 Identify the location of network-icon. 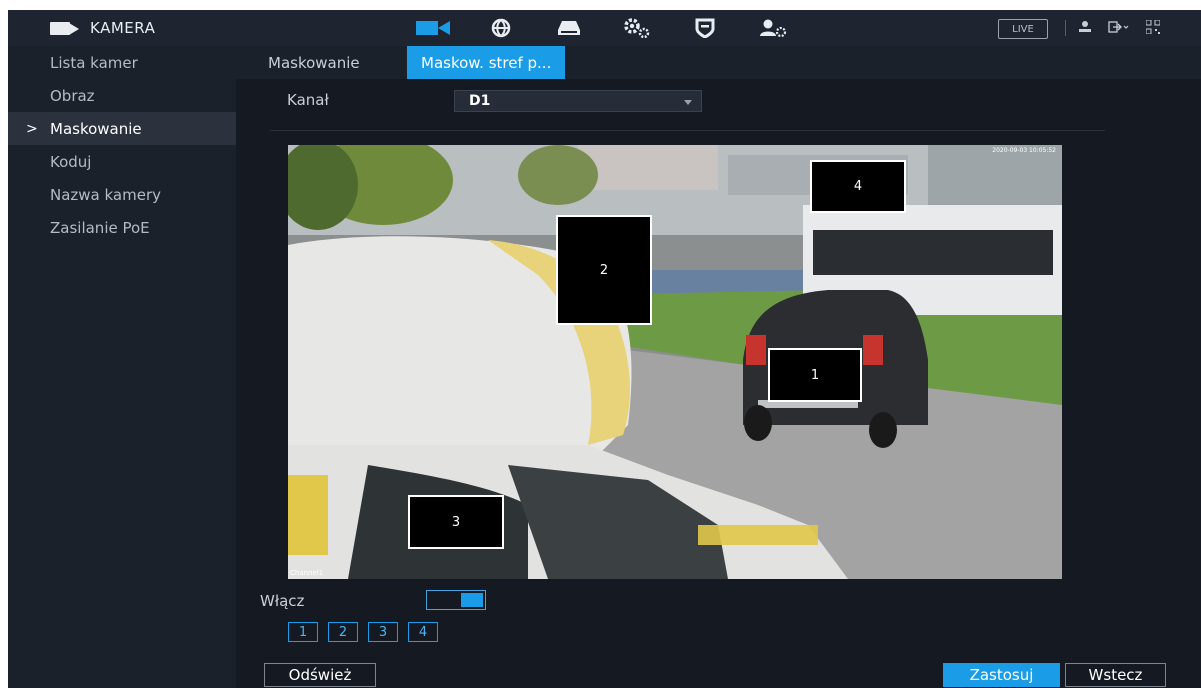
(501, 28).